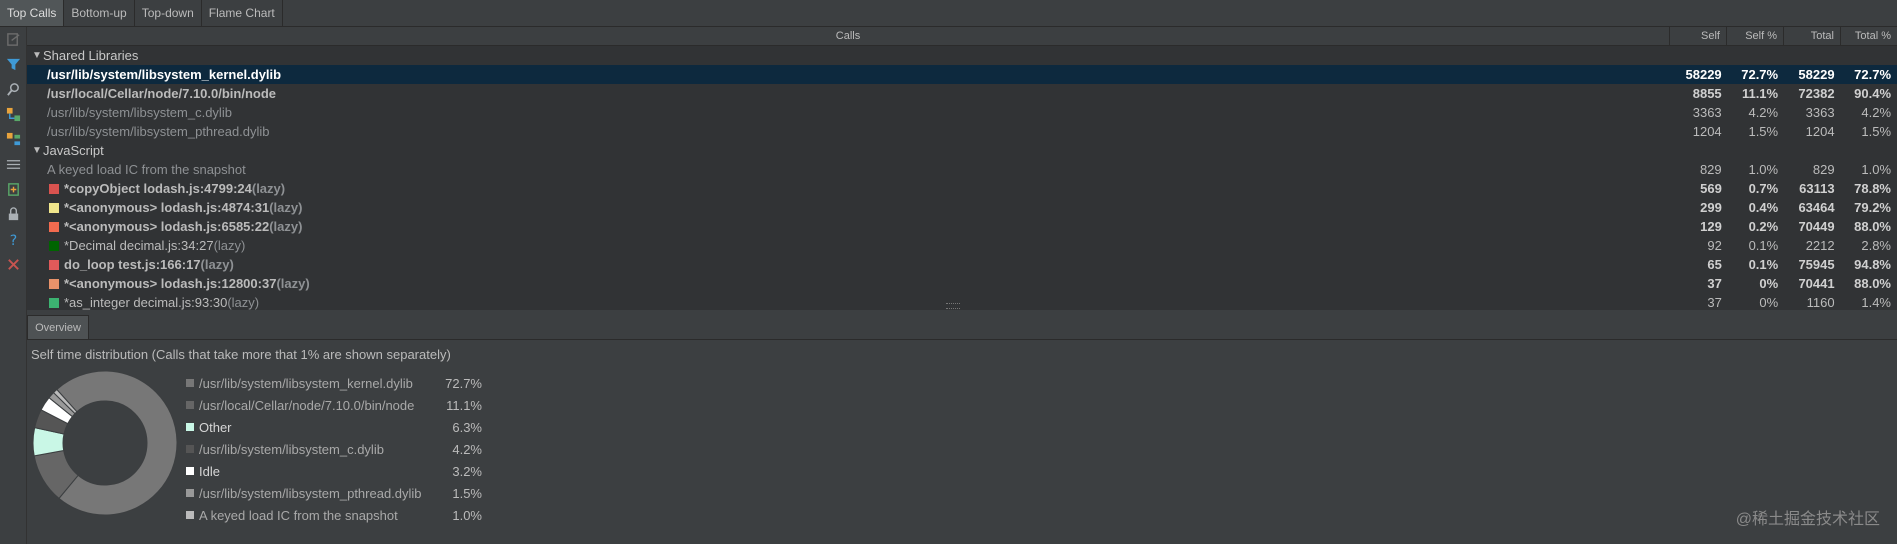 The image size is (1897, 544). I want to click on merge-icon, so click(13, 164).